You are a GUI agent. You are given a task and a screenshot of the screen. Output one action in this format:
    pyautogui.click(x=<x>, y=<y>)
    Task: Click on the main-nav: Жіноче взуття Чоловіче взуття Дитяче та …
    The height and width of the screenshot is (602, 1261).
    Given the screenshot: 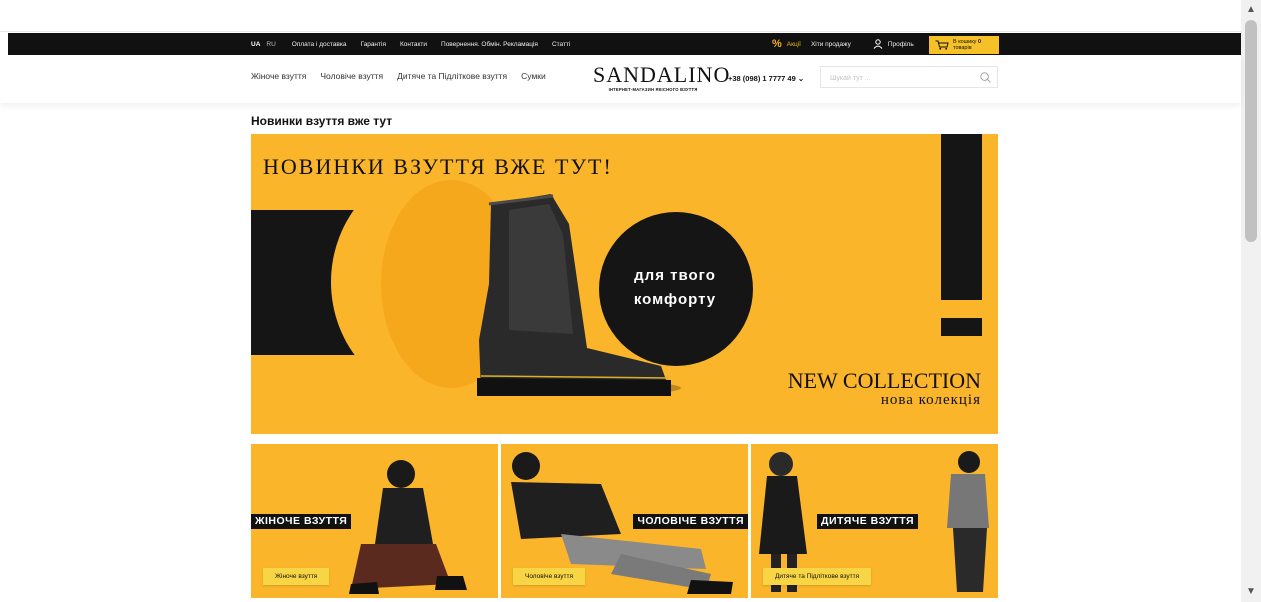 What is the action you would take?
    pyautogui.click(x=405, y=76)
    